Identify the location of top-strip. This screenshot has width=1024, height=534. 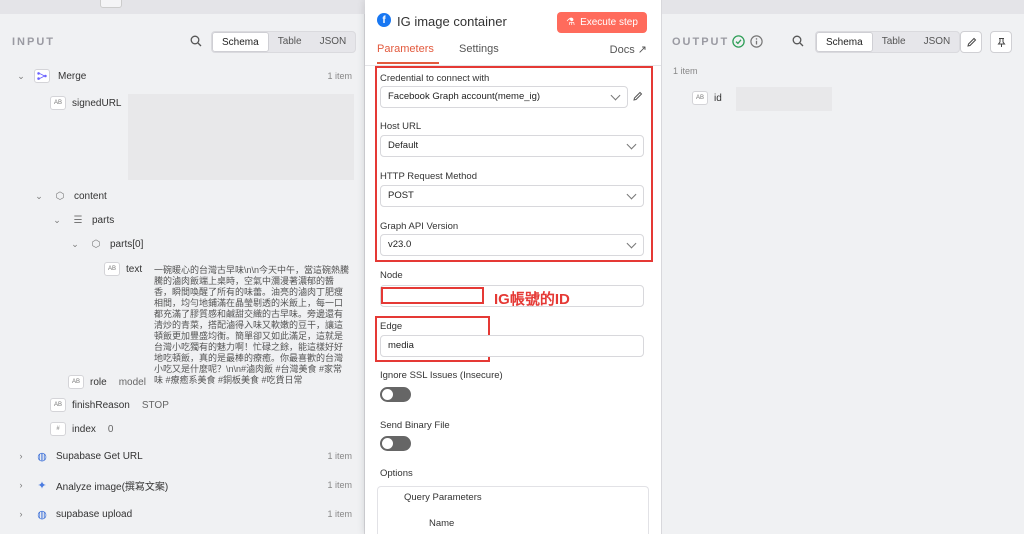
(843, 7).